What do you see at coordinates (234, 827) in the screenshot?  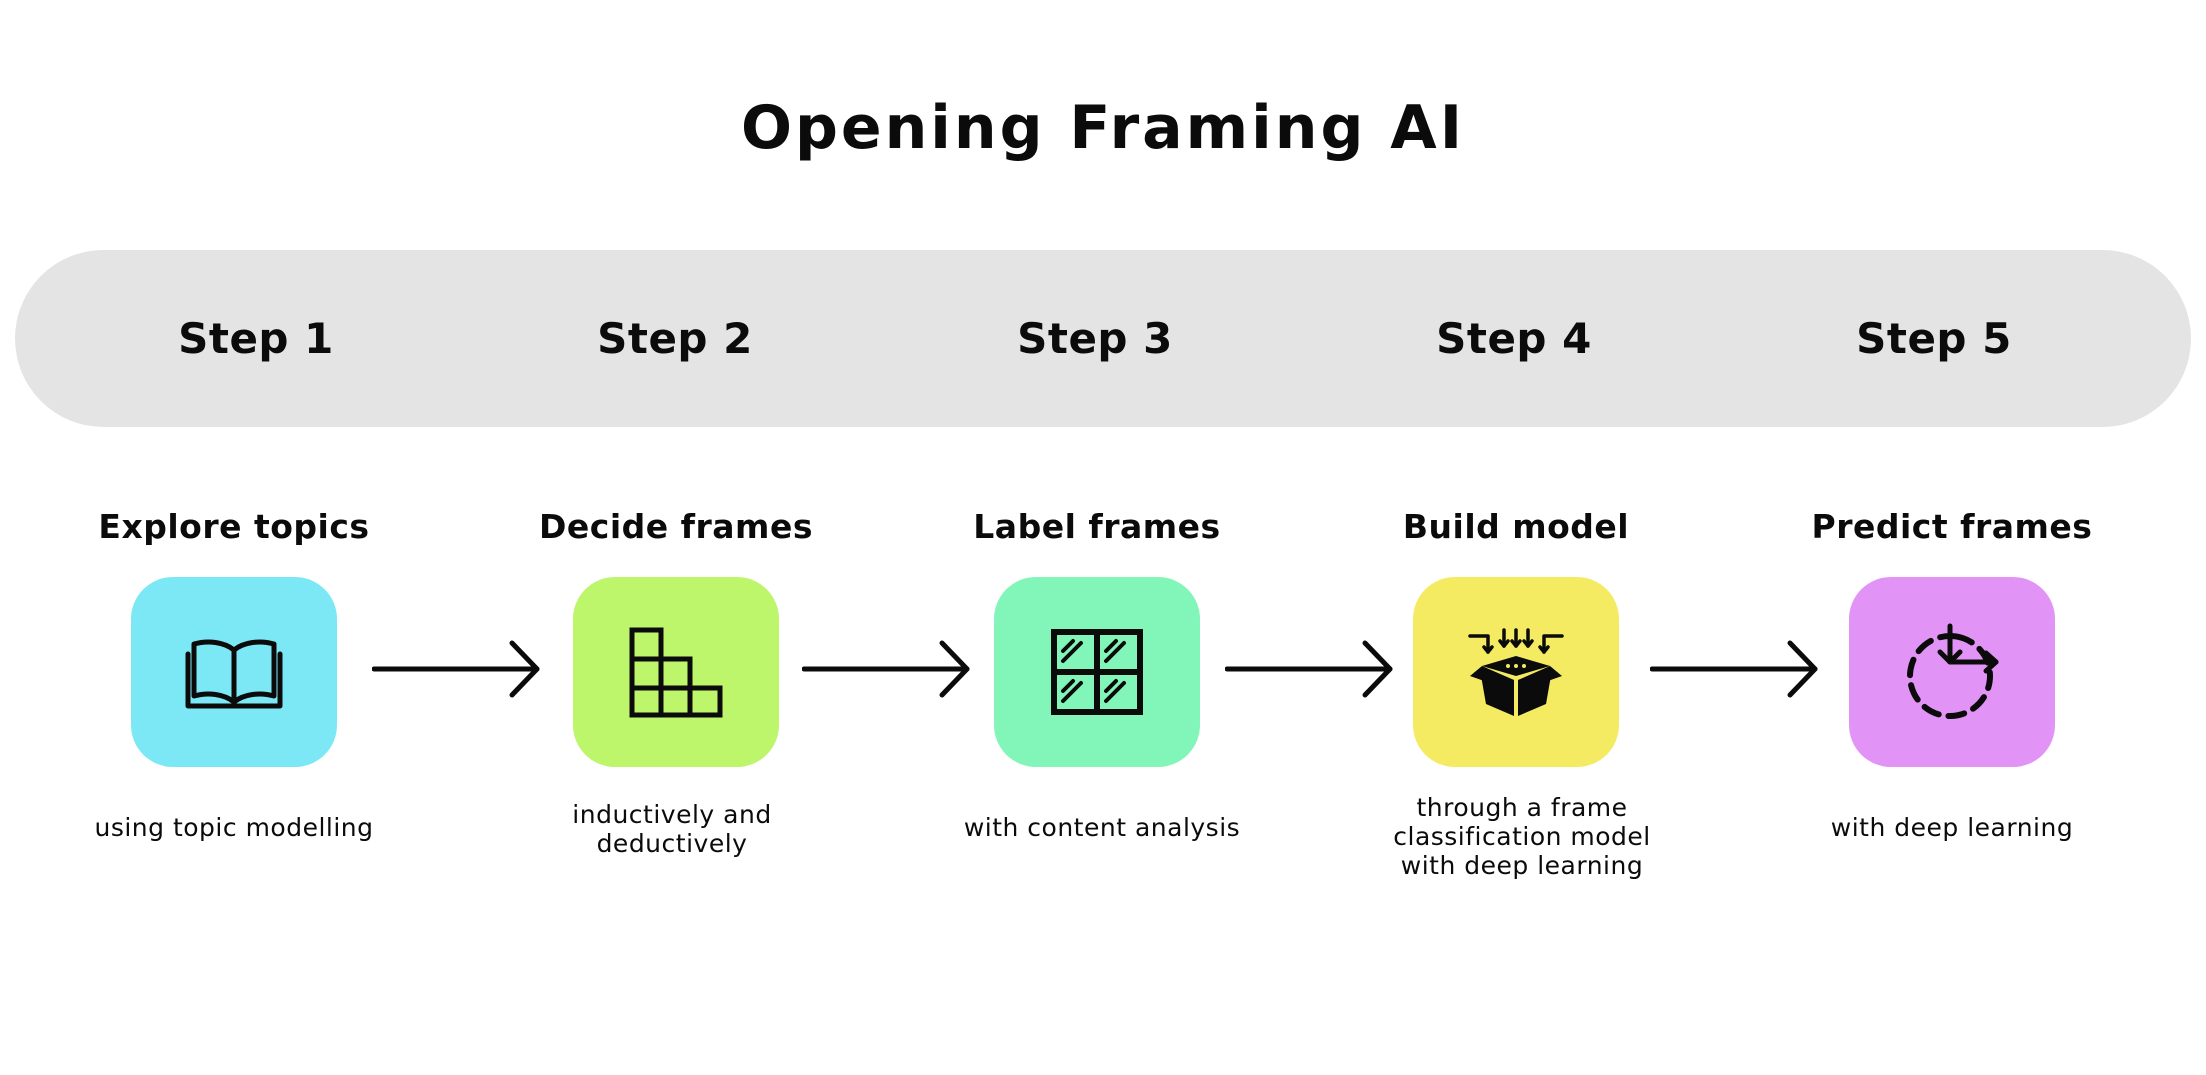 I see `caption-explore-topics: using topic modelling` at bounding box center [234, 827].